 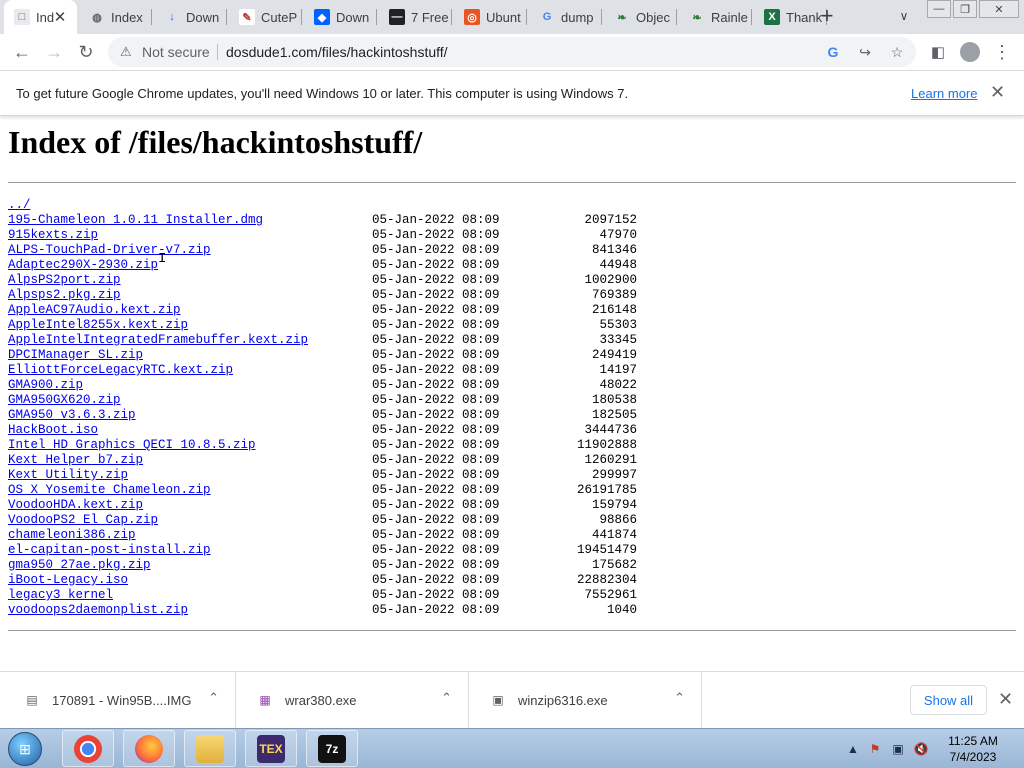 I want to click on show-hidden-icons-icon: ▲, so click(x=853, y=749).